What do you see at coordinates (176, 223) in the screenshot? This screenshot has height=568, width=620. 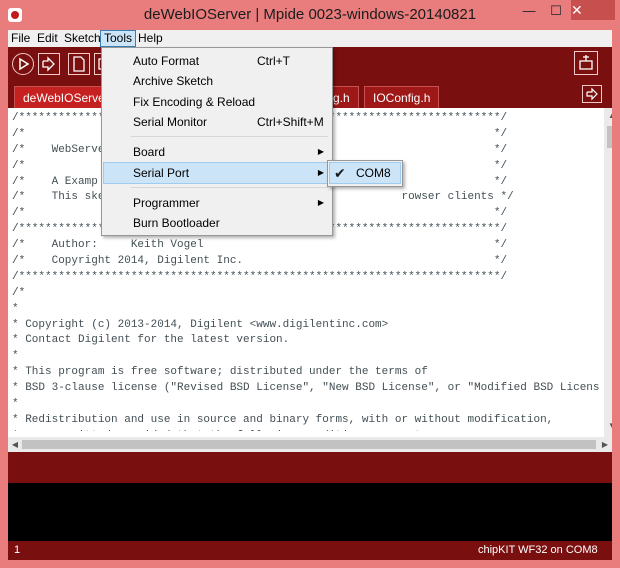 I see `menu-item-label: Burn Bootloader` at bounding box center [176, 223].